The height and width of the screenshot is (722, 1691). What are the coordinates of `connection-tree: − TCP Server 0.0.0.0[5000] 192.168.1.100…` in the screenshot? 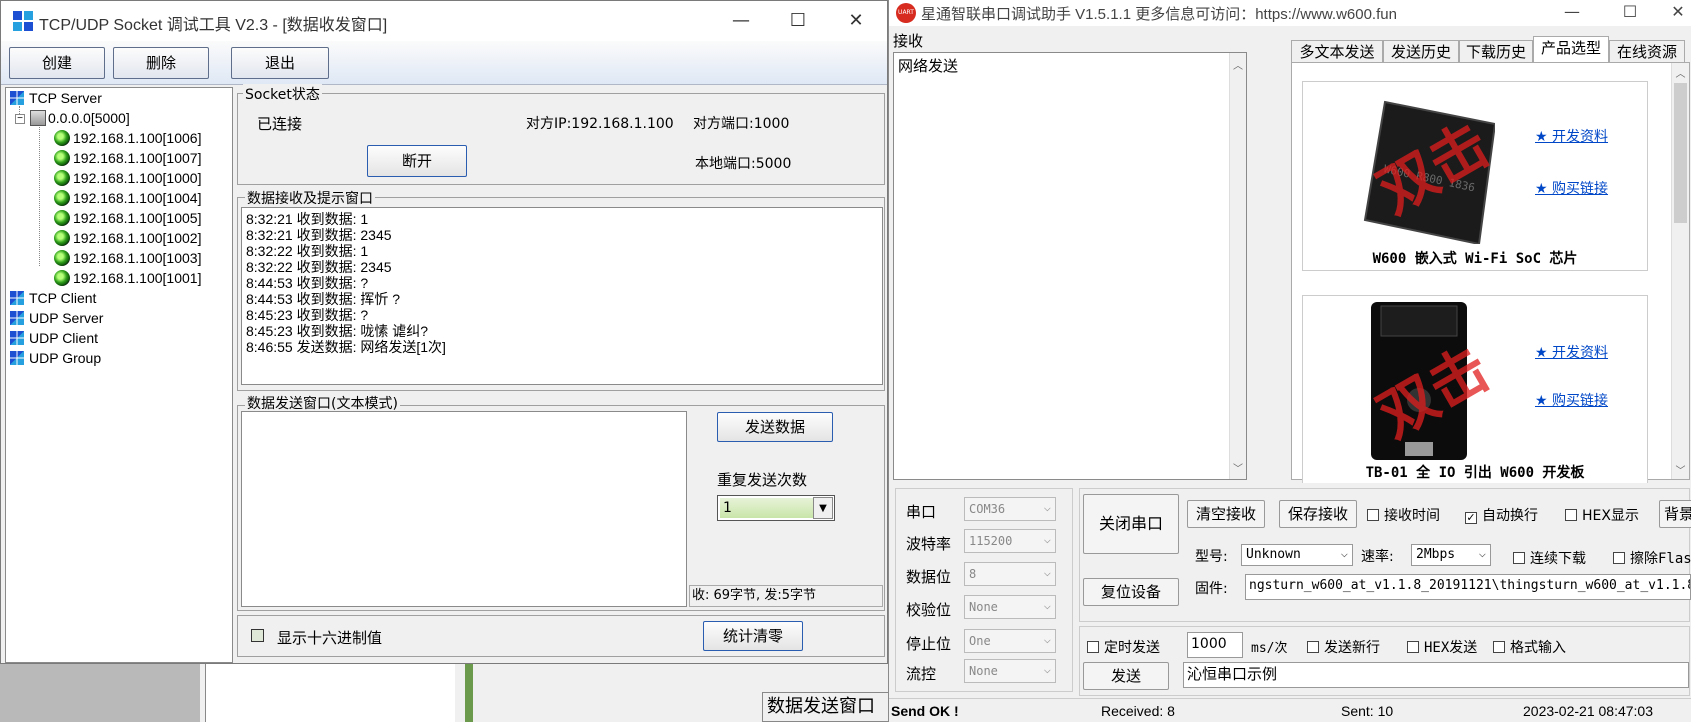 It's located at (119, 375).